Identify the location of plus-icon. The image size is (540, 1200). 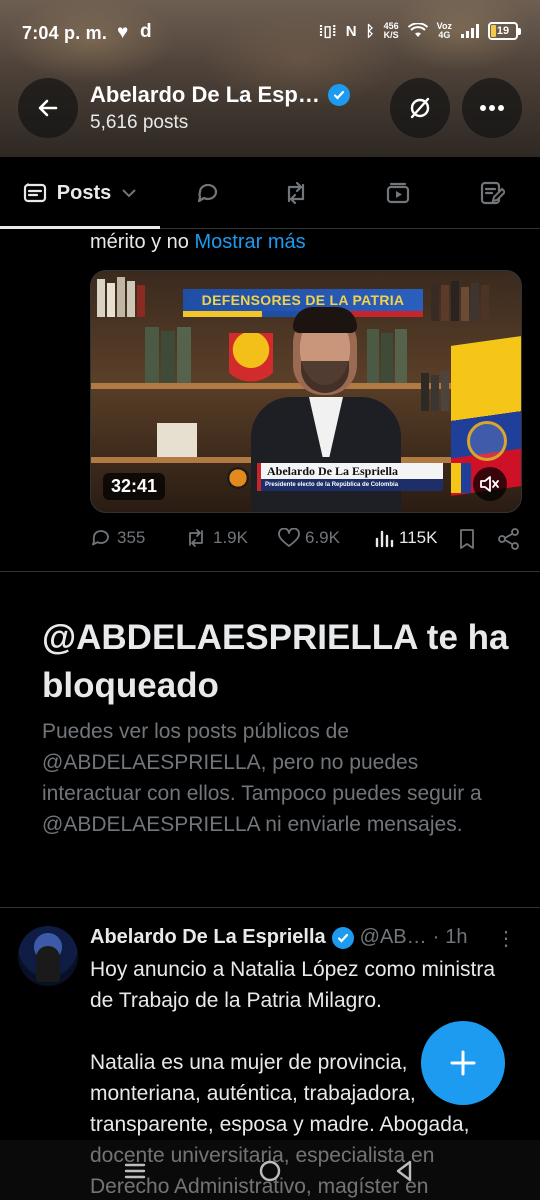
(463, 1063).